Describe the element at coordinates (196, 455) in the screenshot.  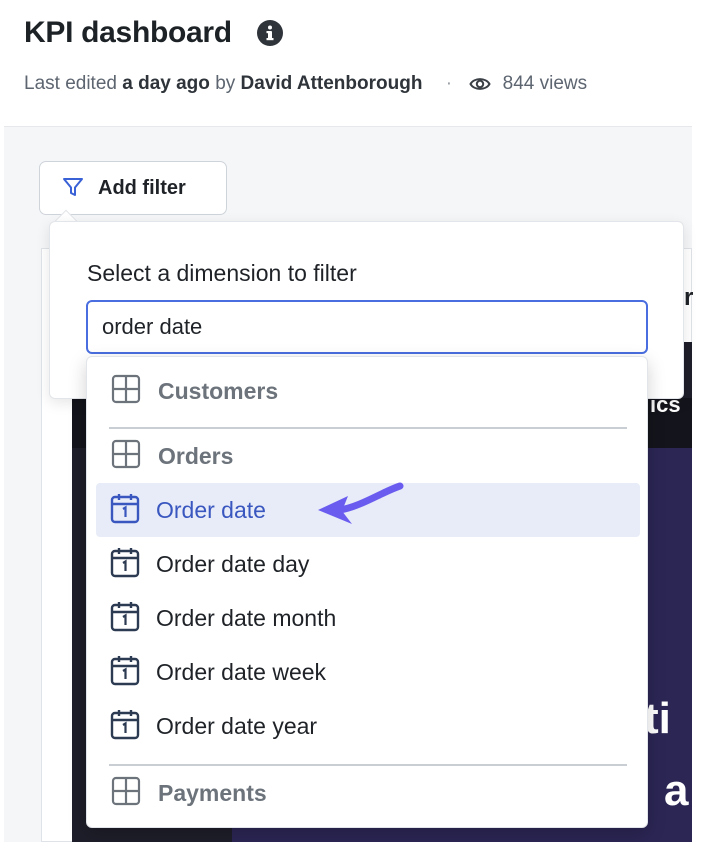
I see `group-label: Orders` at that location.